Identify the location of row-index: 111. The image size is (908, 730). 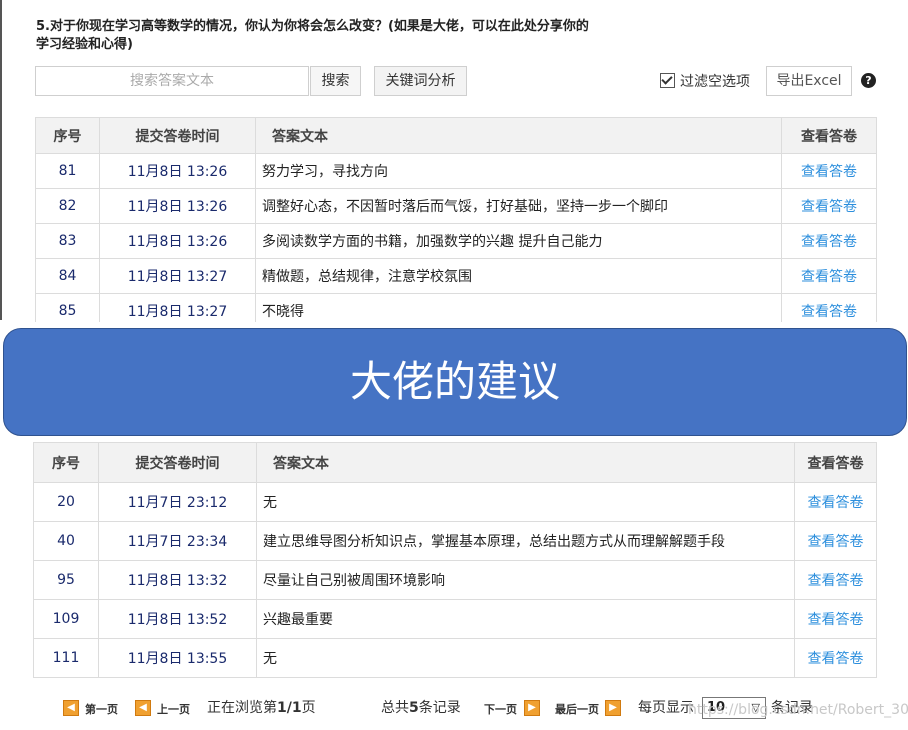
(66, 658).